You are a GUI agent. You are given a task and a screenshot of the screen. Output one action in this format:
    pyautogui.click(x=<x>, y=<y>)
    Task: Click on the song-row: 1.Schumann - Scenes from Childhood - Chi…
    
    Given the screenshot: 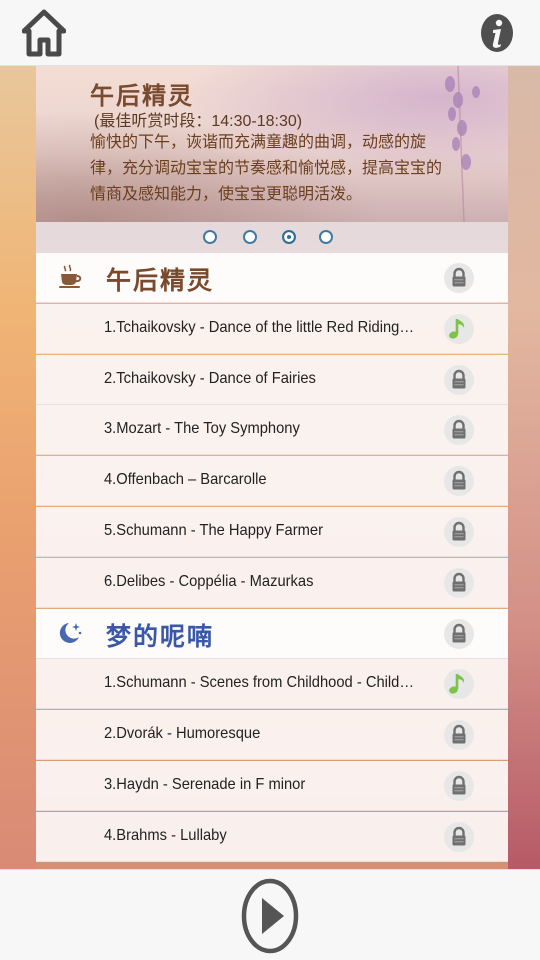 What is the action you would take?
    pyautogui.click(x=272, y=684)
    